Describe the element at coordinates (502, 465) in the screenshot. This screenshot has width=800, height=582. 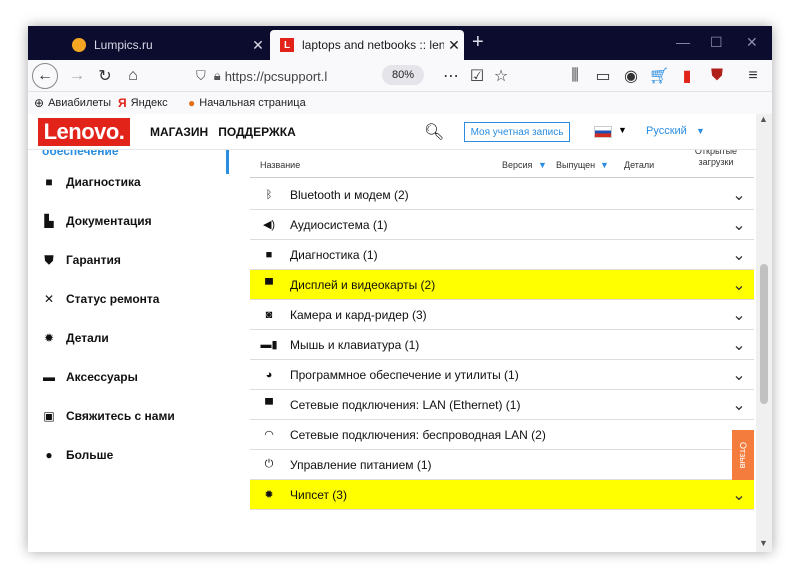
I see `table-row: ⏻Управление питанием (1)⌄` at that location.